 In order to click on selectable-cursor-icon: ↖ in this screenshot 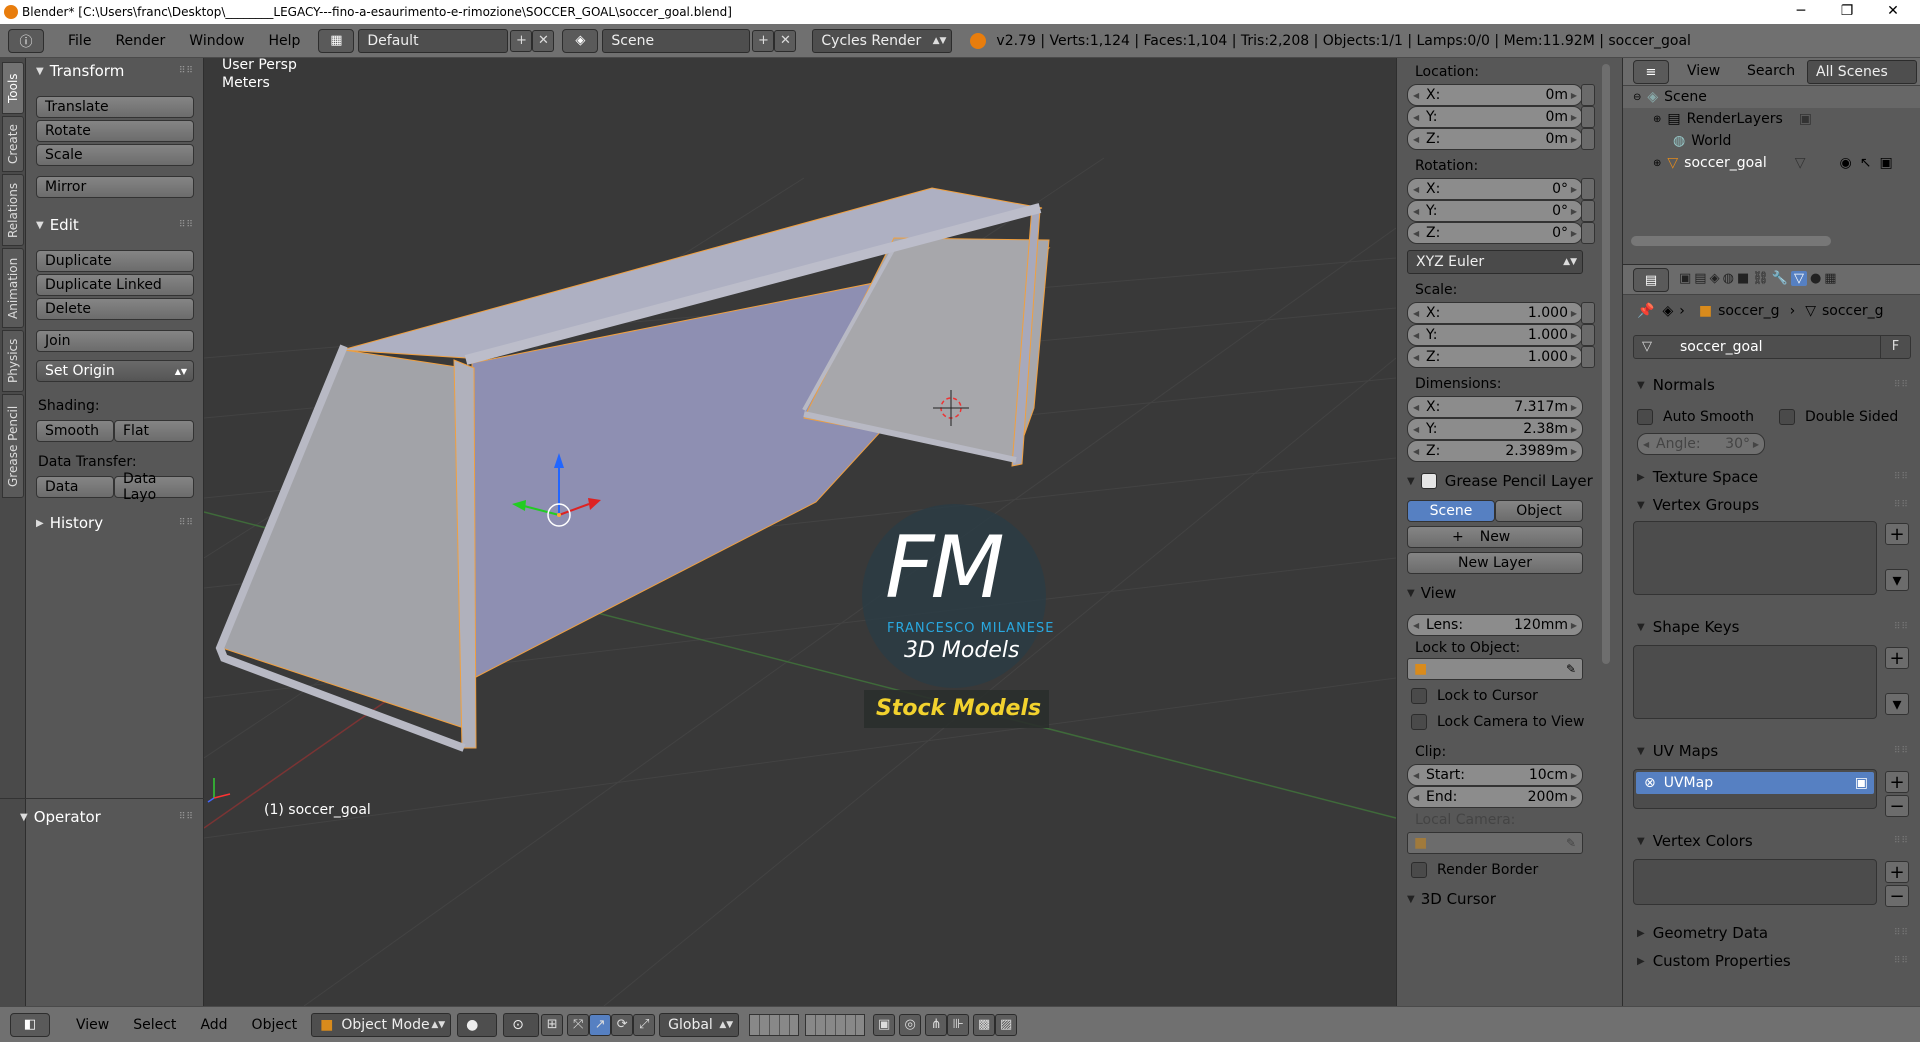, I will do `click(1866, 163)`.